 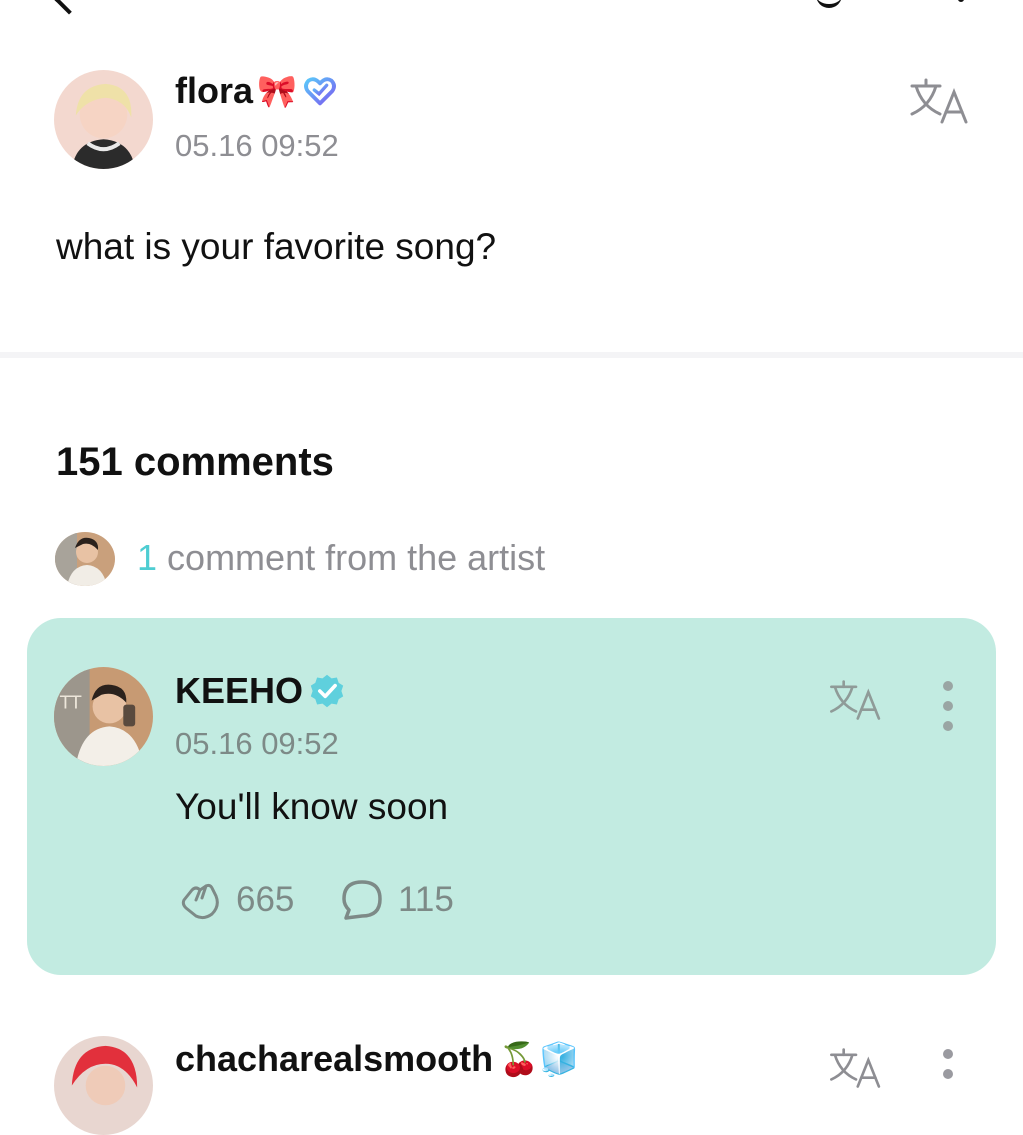 What do you see at coordinates (85, 559) in the screenshot?
I see `artist-mini-avatar` at bounding box center [85, 559].